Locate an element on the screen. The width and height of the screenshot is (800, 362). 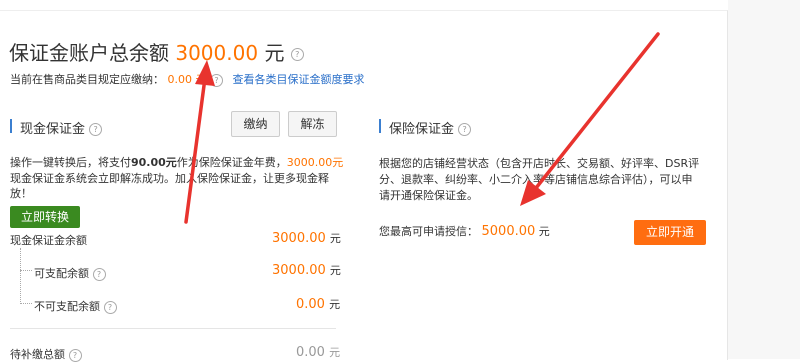
max-credit-unit: 元 is located at coordinates (544, 231).